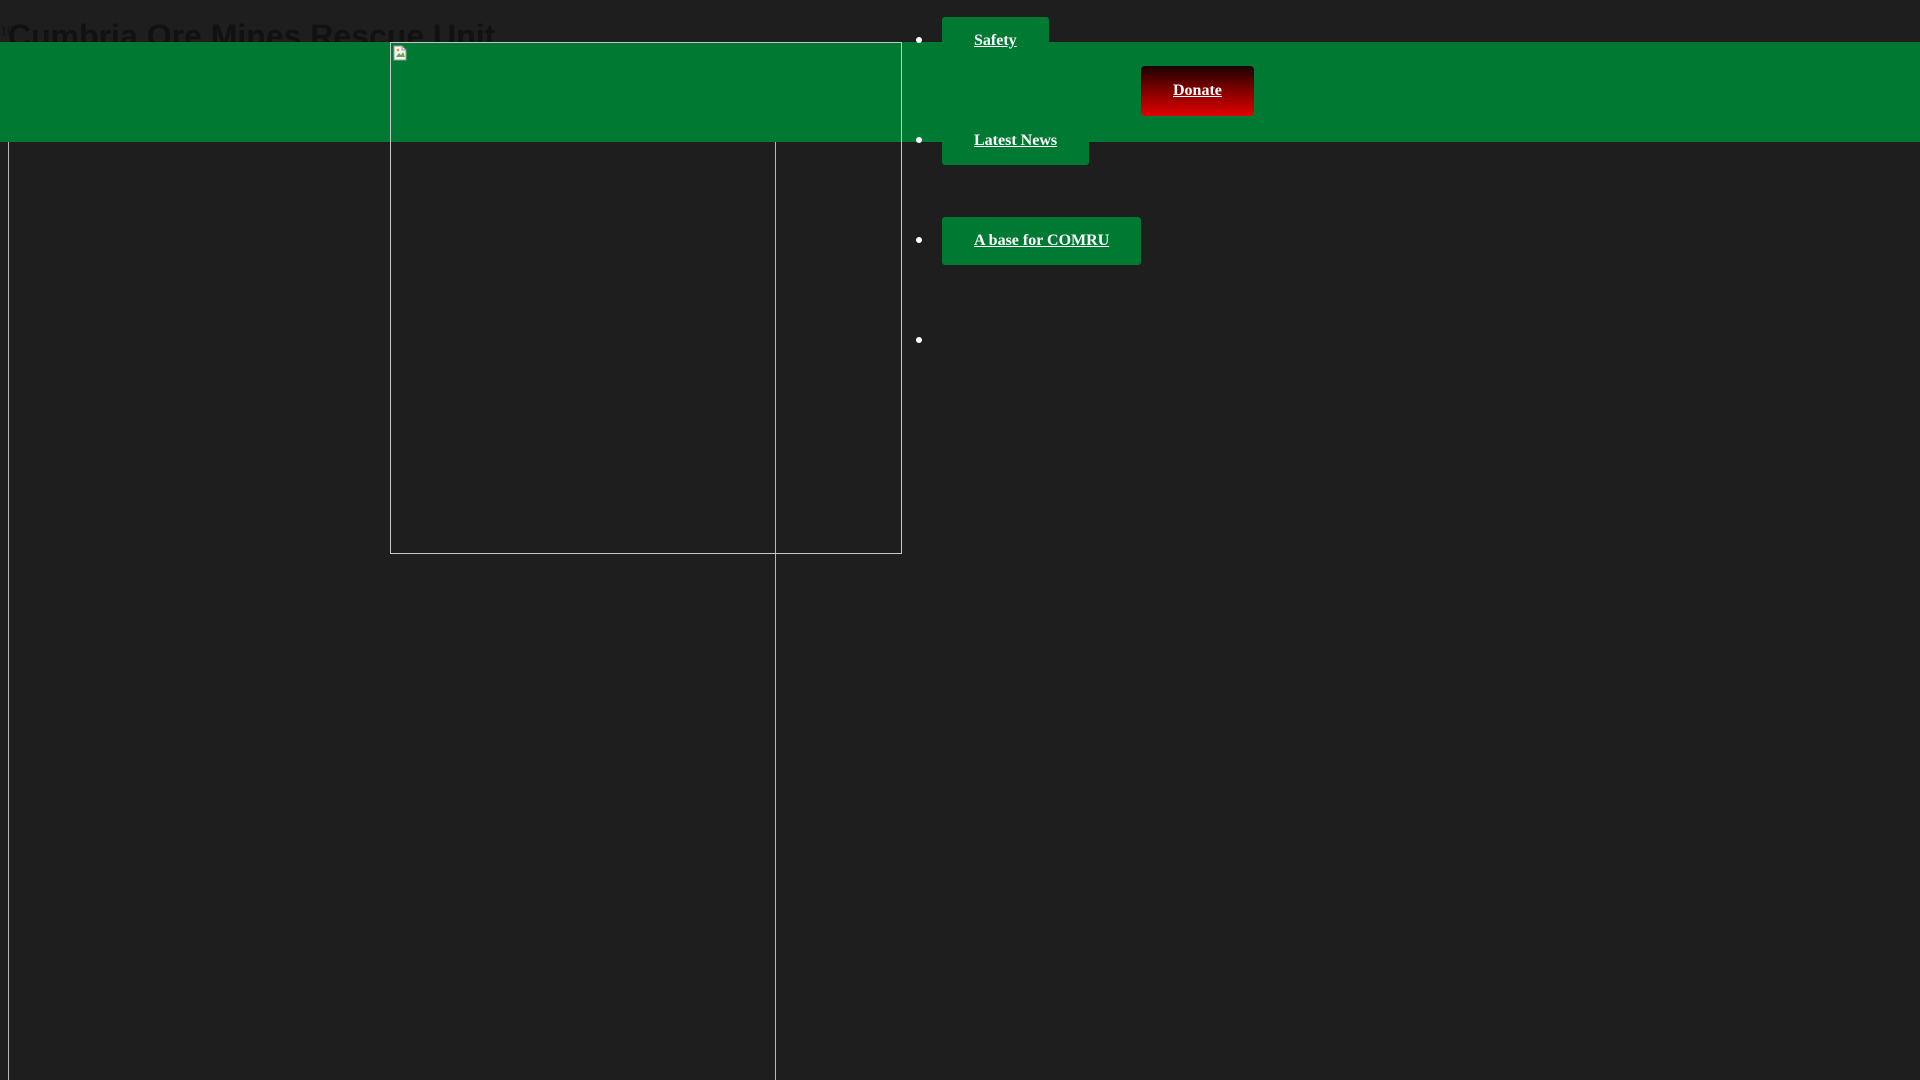 This screenshot has width=1920, height=1080. I want to click on site-logo-image, so click(646, 298).